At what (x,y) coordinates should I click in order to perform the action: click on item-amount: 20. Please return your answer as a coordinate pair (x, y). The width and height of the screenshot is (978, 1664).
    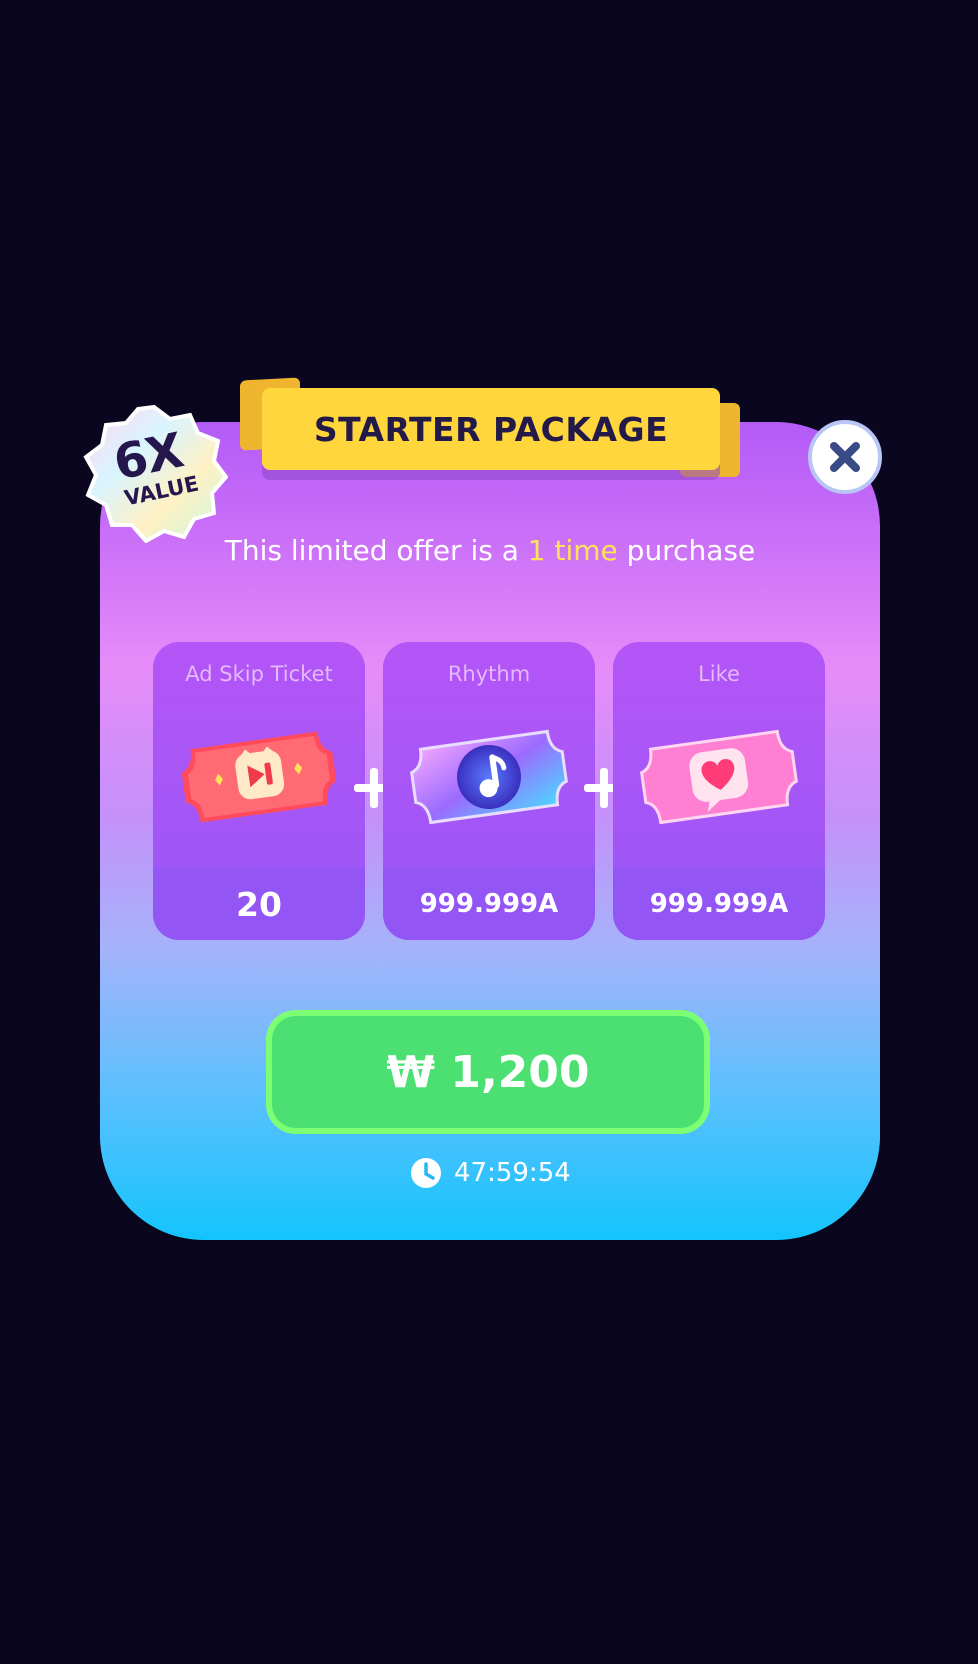
    Looking at the image, I should click on (259, 904).